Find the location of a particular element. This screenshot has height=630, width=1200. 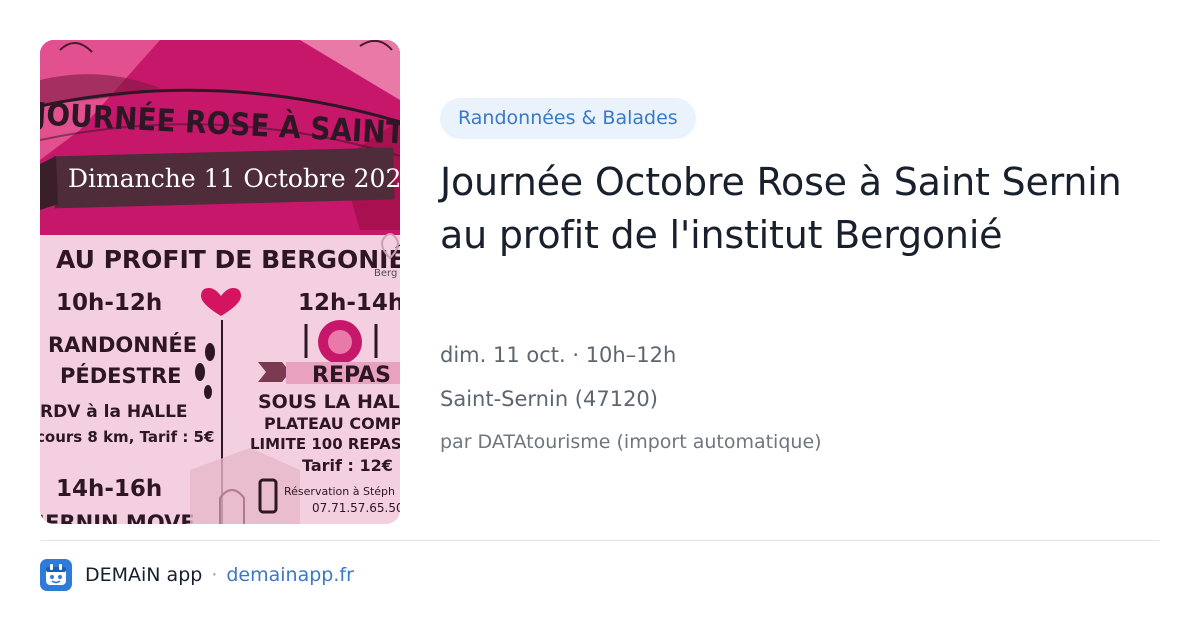

poster-left-time: 10h-12h is located at coordinates (109, 303).